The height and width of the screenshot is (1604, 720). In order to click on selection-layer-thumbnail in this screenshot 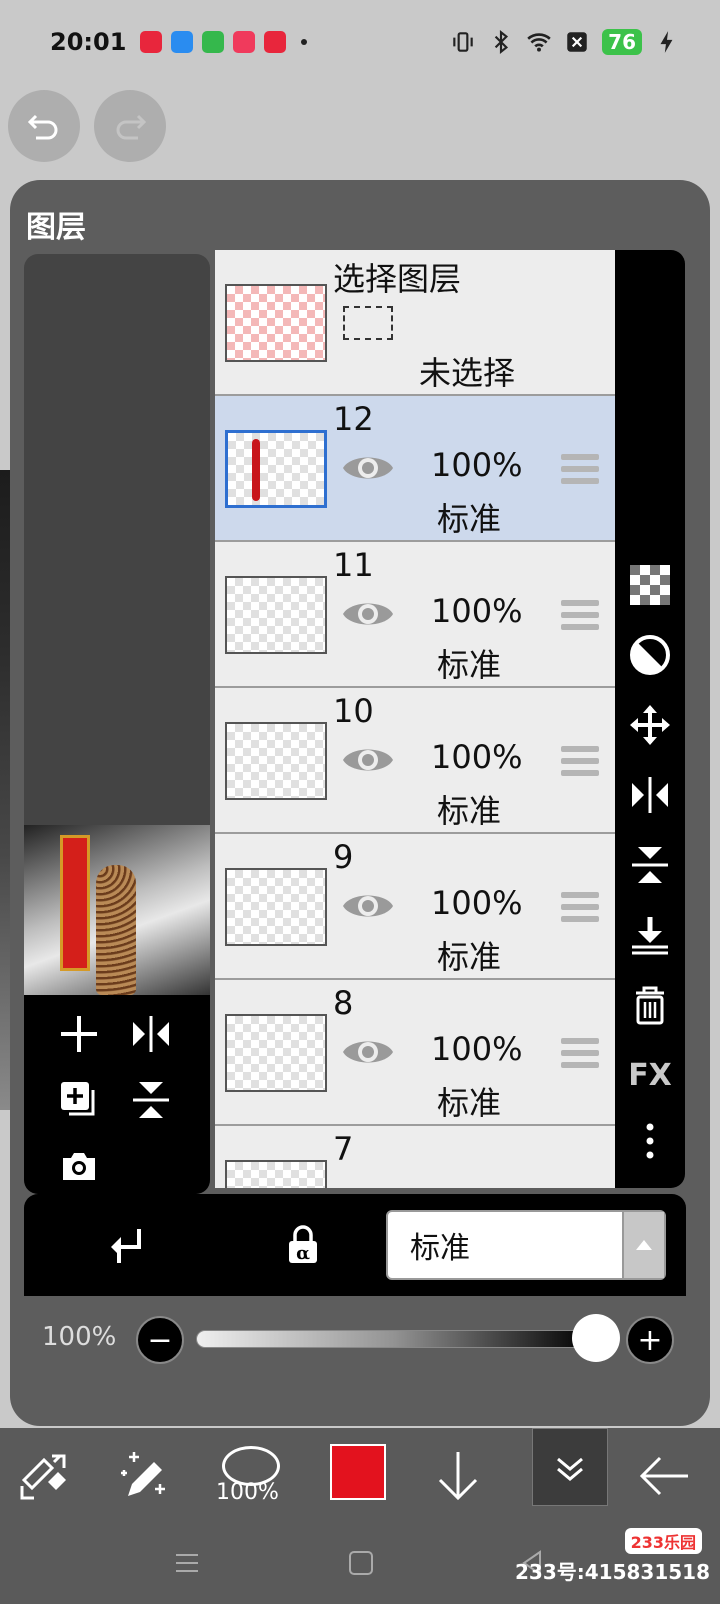, I will do `click(276, 323)`.